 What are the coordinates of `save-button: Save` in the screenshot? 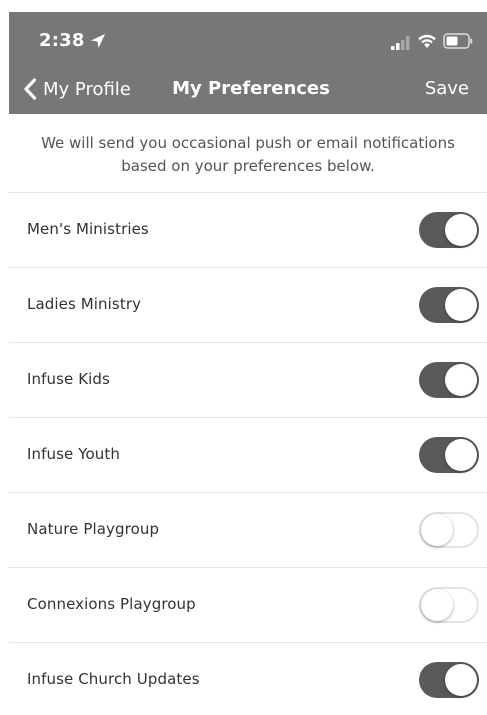 It's located at (447, 88).